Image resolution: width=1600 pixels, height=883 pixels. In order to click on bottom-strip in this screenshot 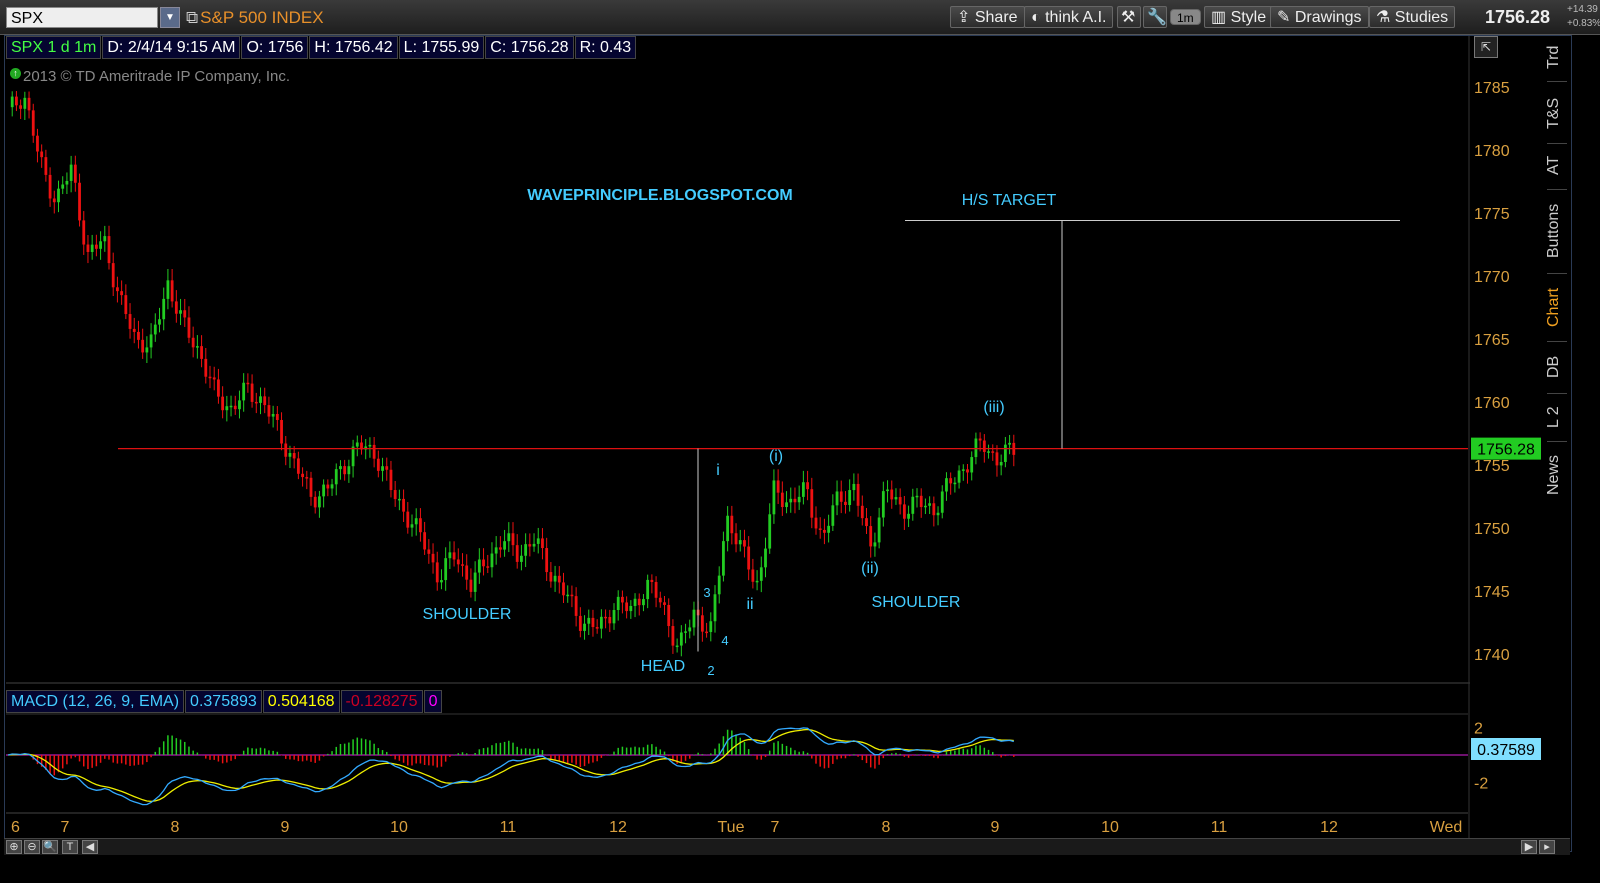, I will do `click(800, 869)`.